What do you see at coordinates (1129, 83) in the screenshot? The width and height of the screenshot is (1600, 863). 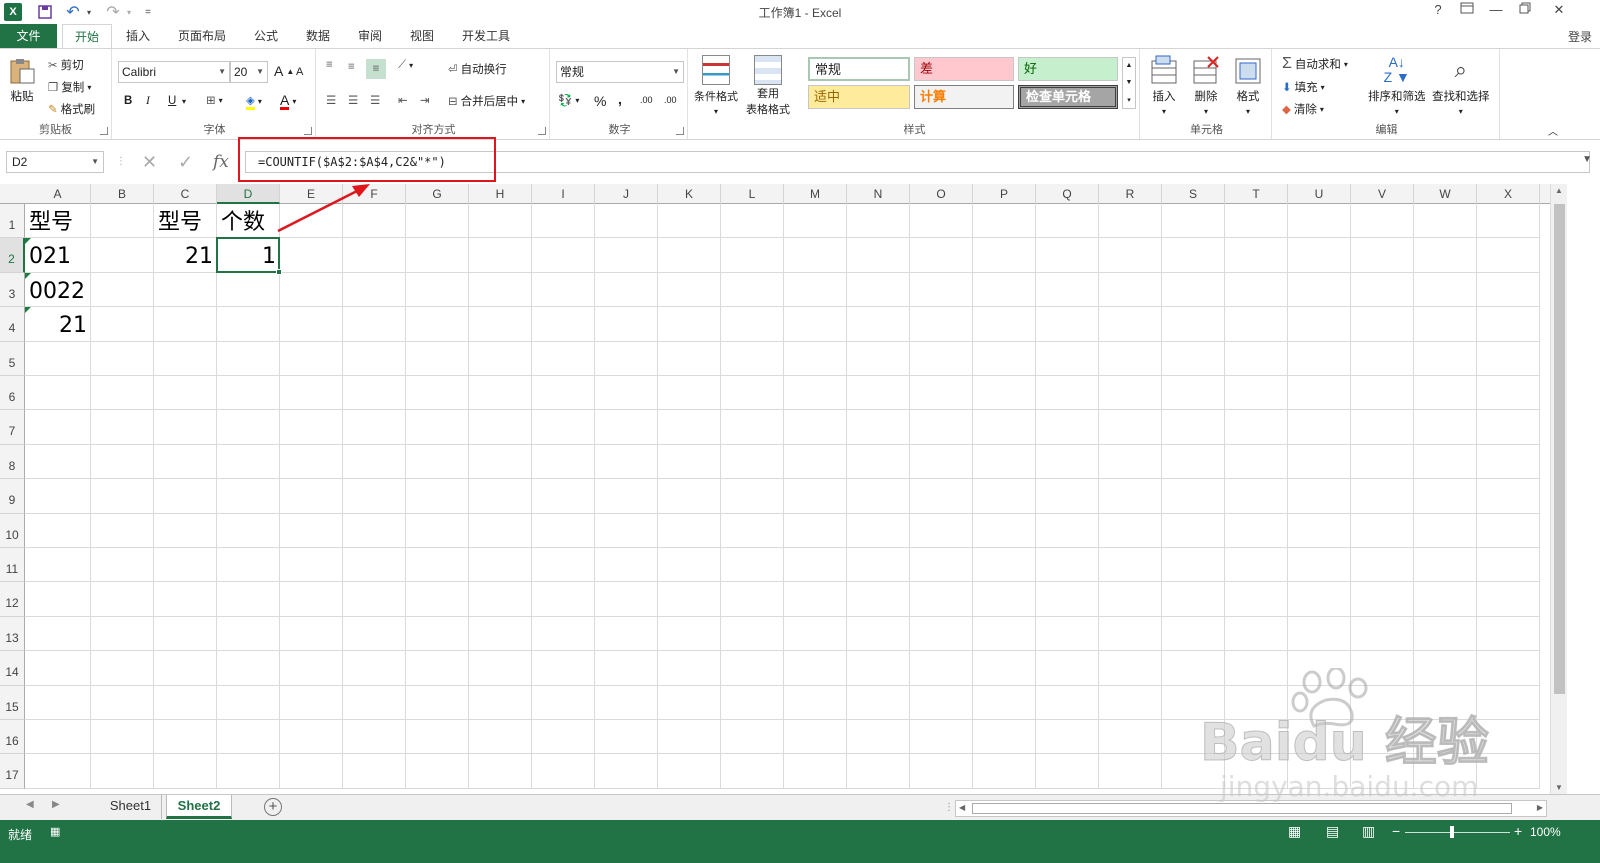 I see `styles-scroll: ▲ ▼ ▾` at bounding box center [1129, 83].